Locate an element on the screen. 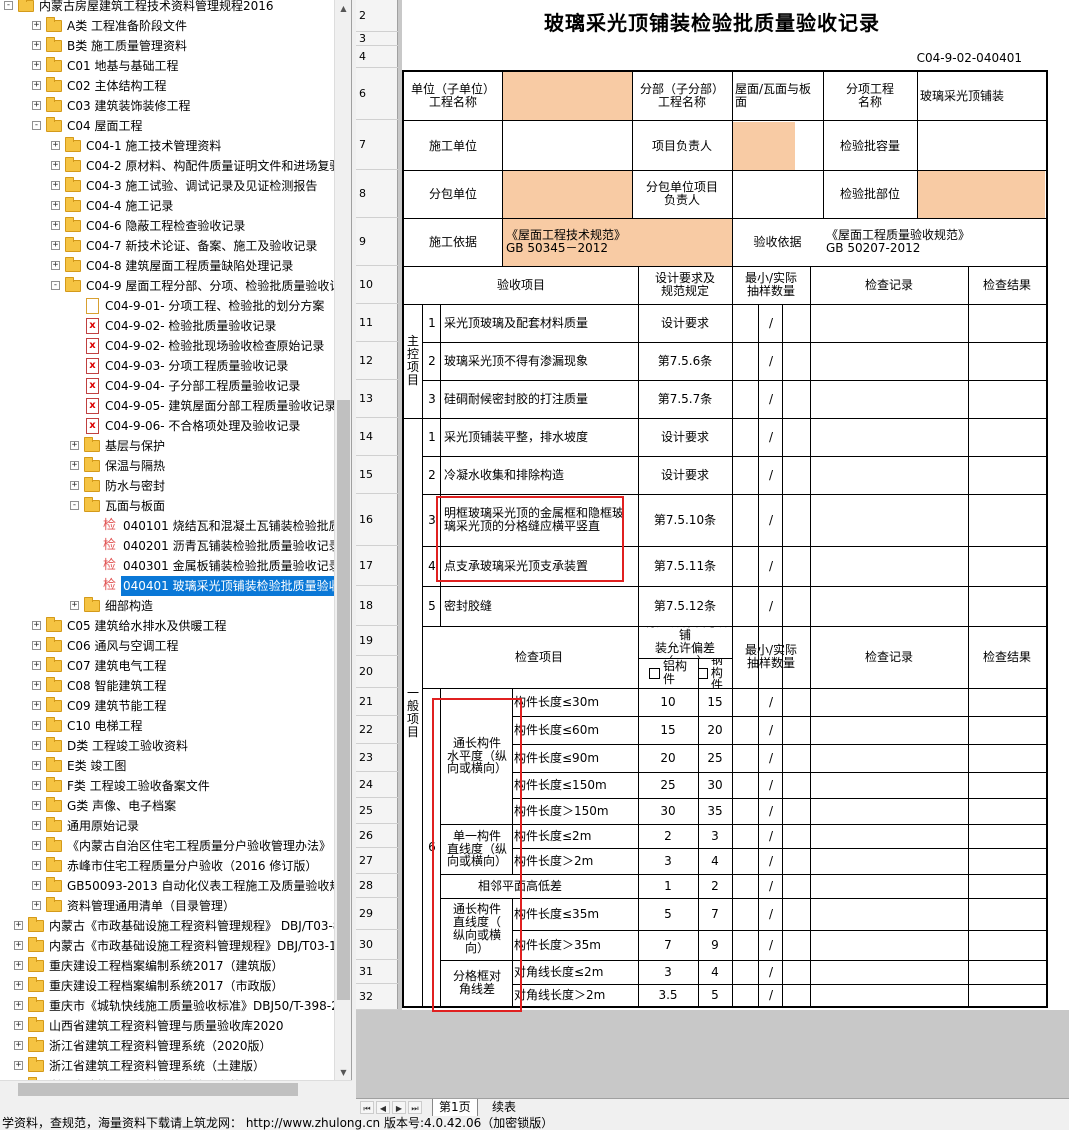  tree-node: + C04-1 施工技术管理资料 is located at coordinates (168, 146).